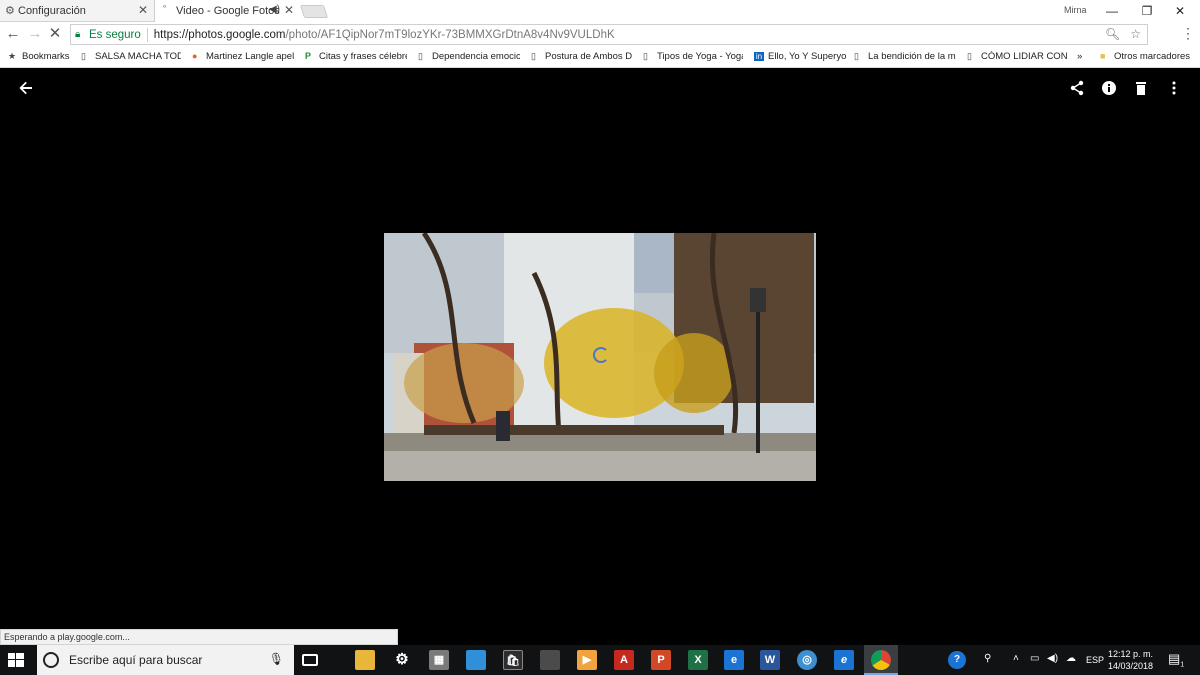  I want to click on media-player-icon: ▶, so click(587, 660).